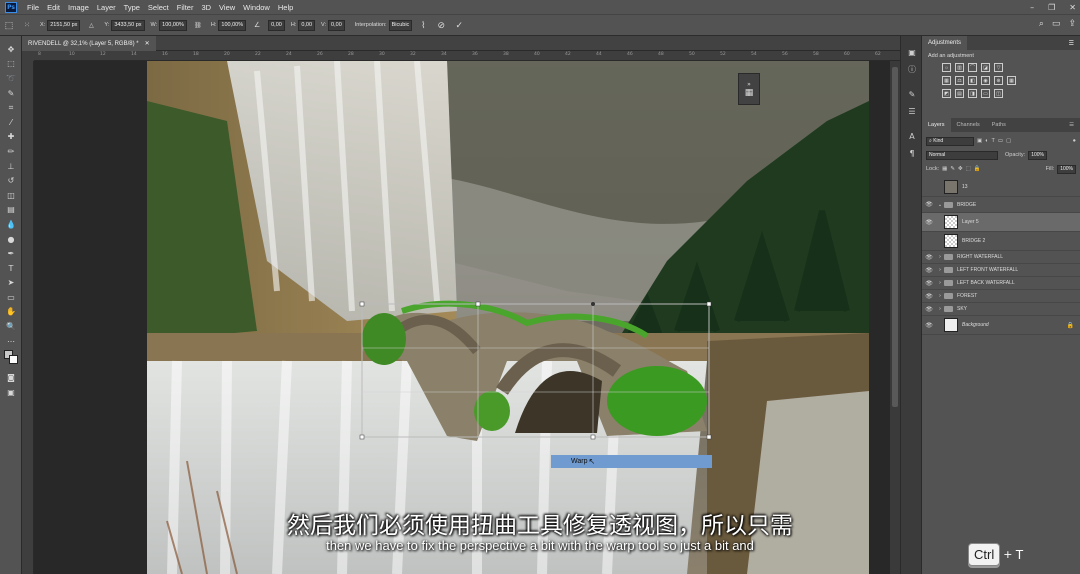  I want to click on menu-image: Image, so click(78, 7).